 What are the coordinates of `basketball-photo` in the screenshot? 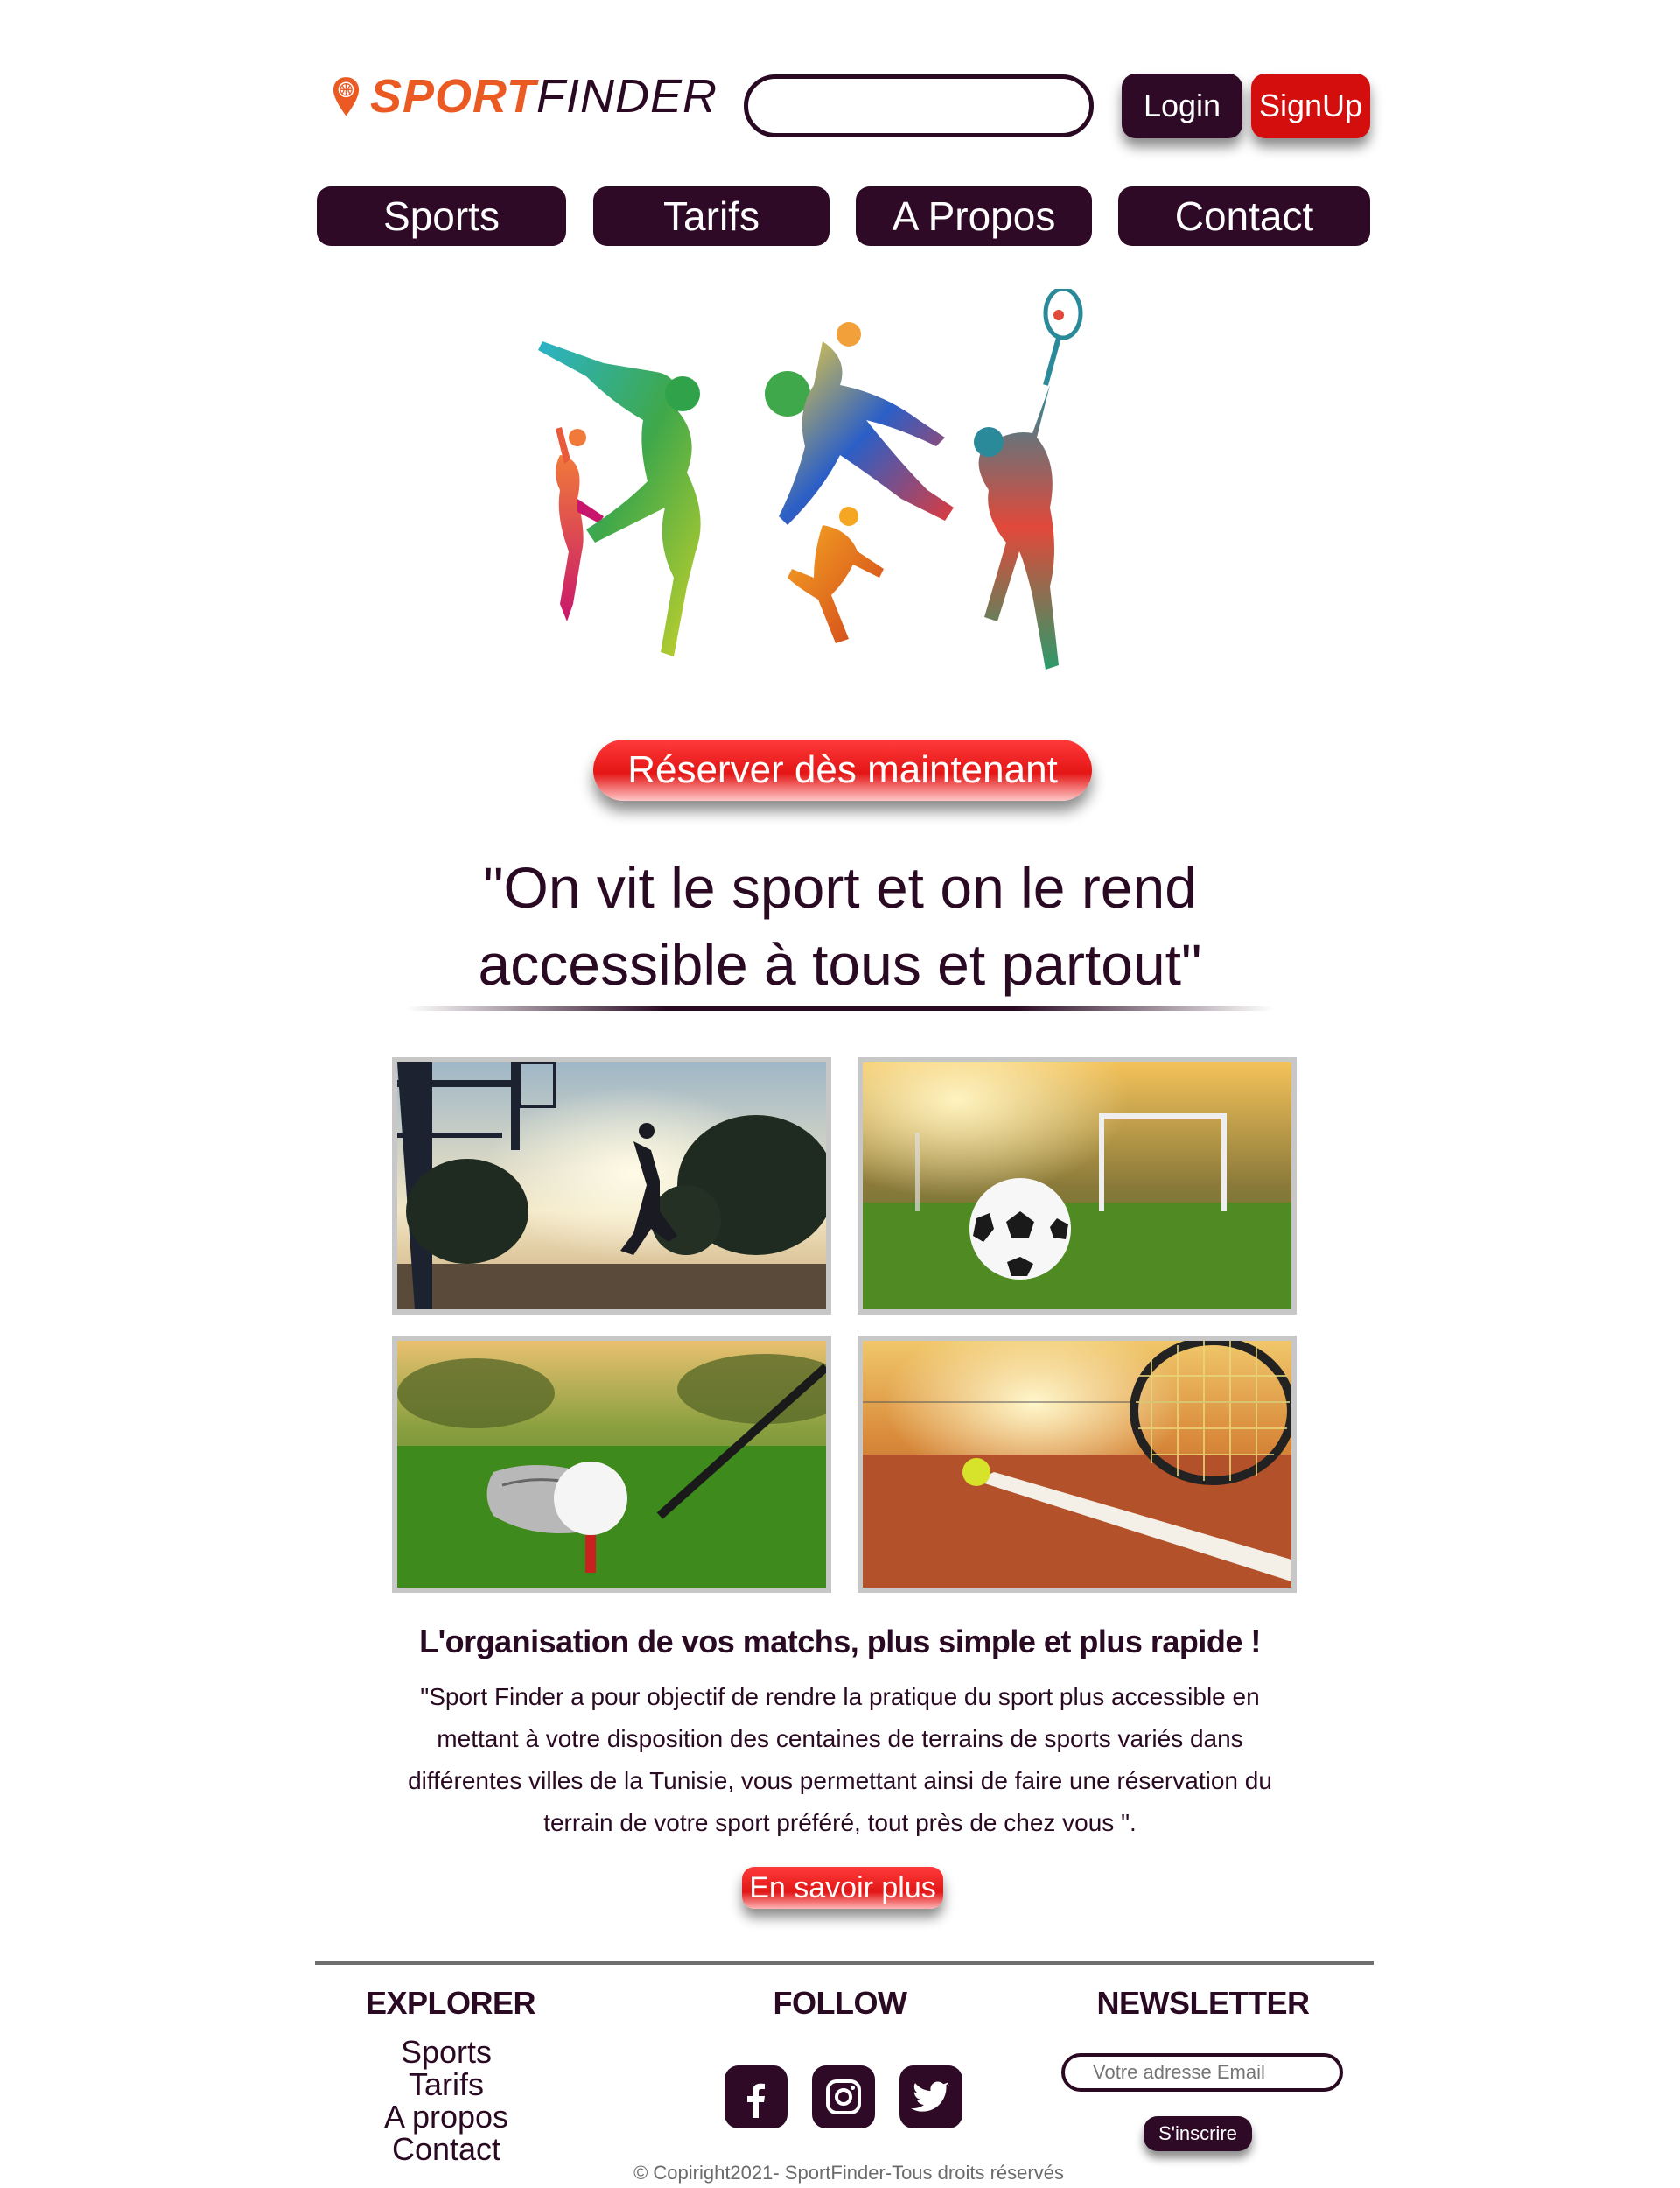 It's located at (611, 1186).